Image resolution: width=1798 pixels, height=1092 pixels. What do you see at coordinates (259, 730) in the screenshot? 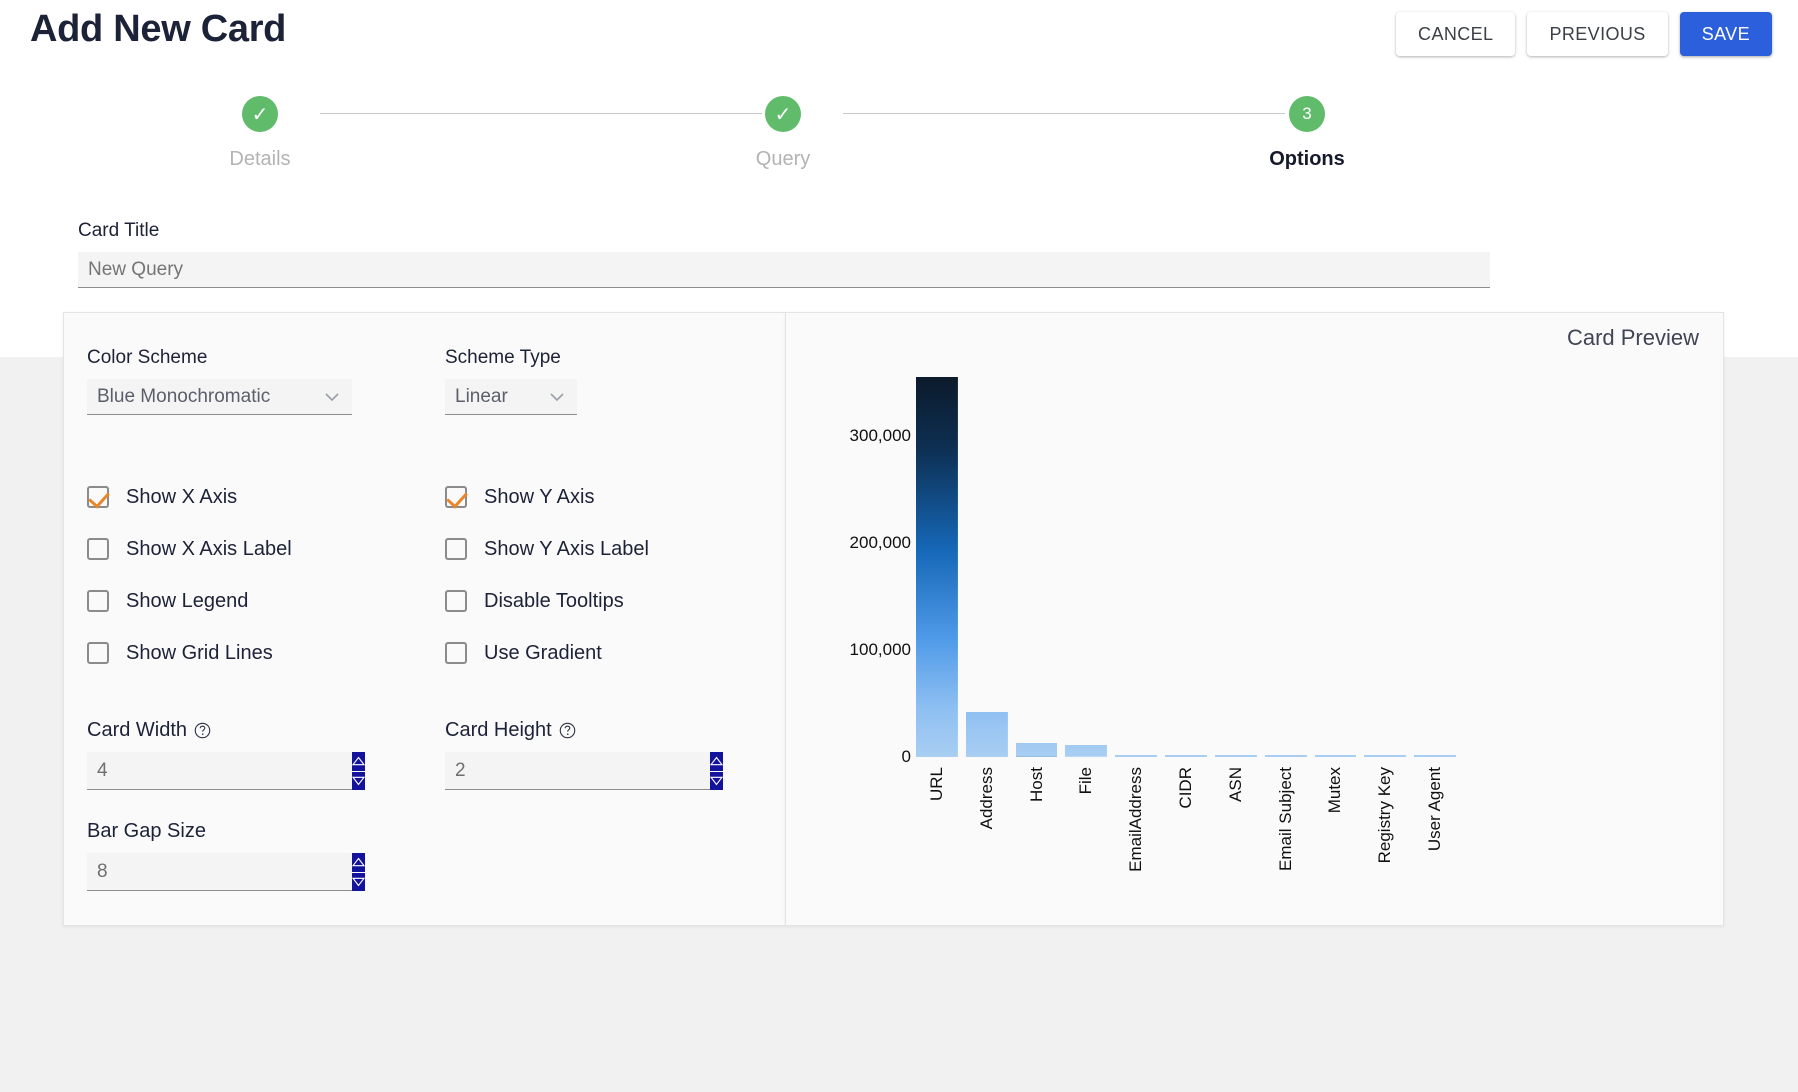
I see `card-width-label: Card Width` at bounding box center [259, 730].